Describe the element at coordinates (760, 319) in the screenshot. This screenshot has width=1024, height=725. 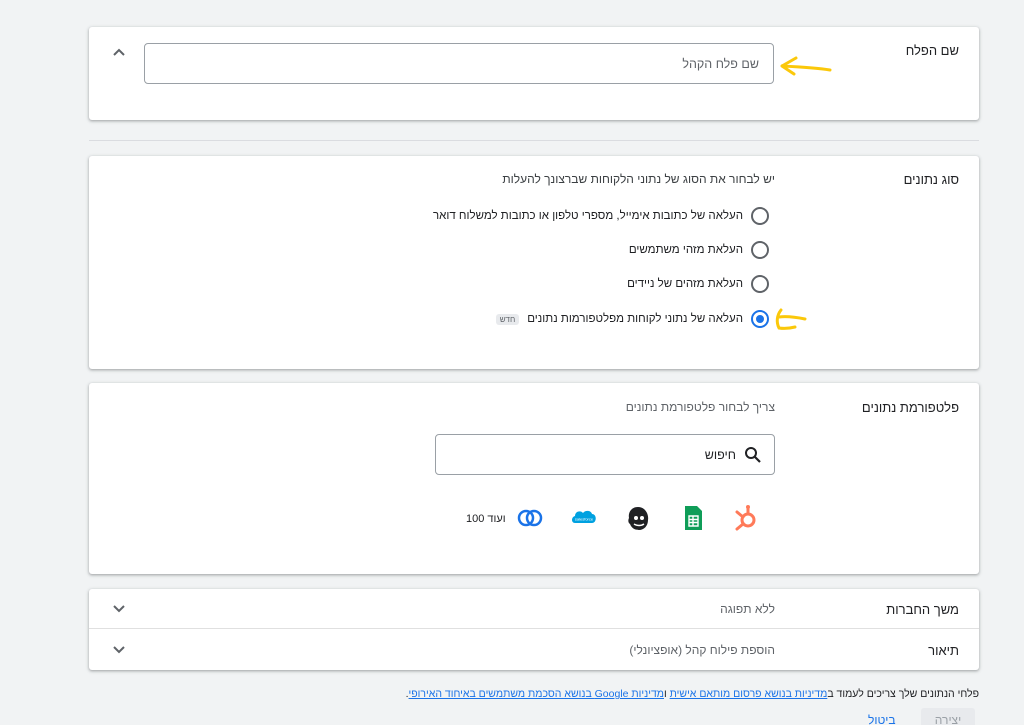
I see `radio-button-selected` at that location.